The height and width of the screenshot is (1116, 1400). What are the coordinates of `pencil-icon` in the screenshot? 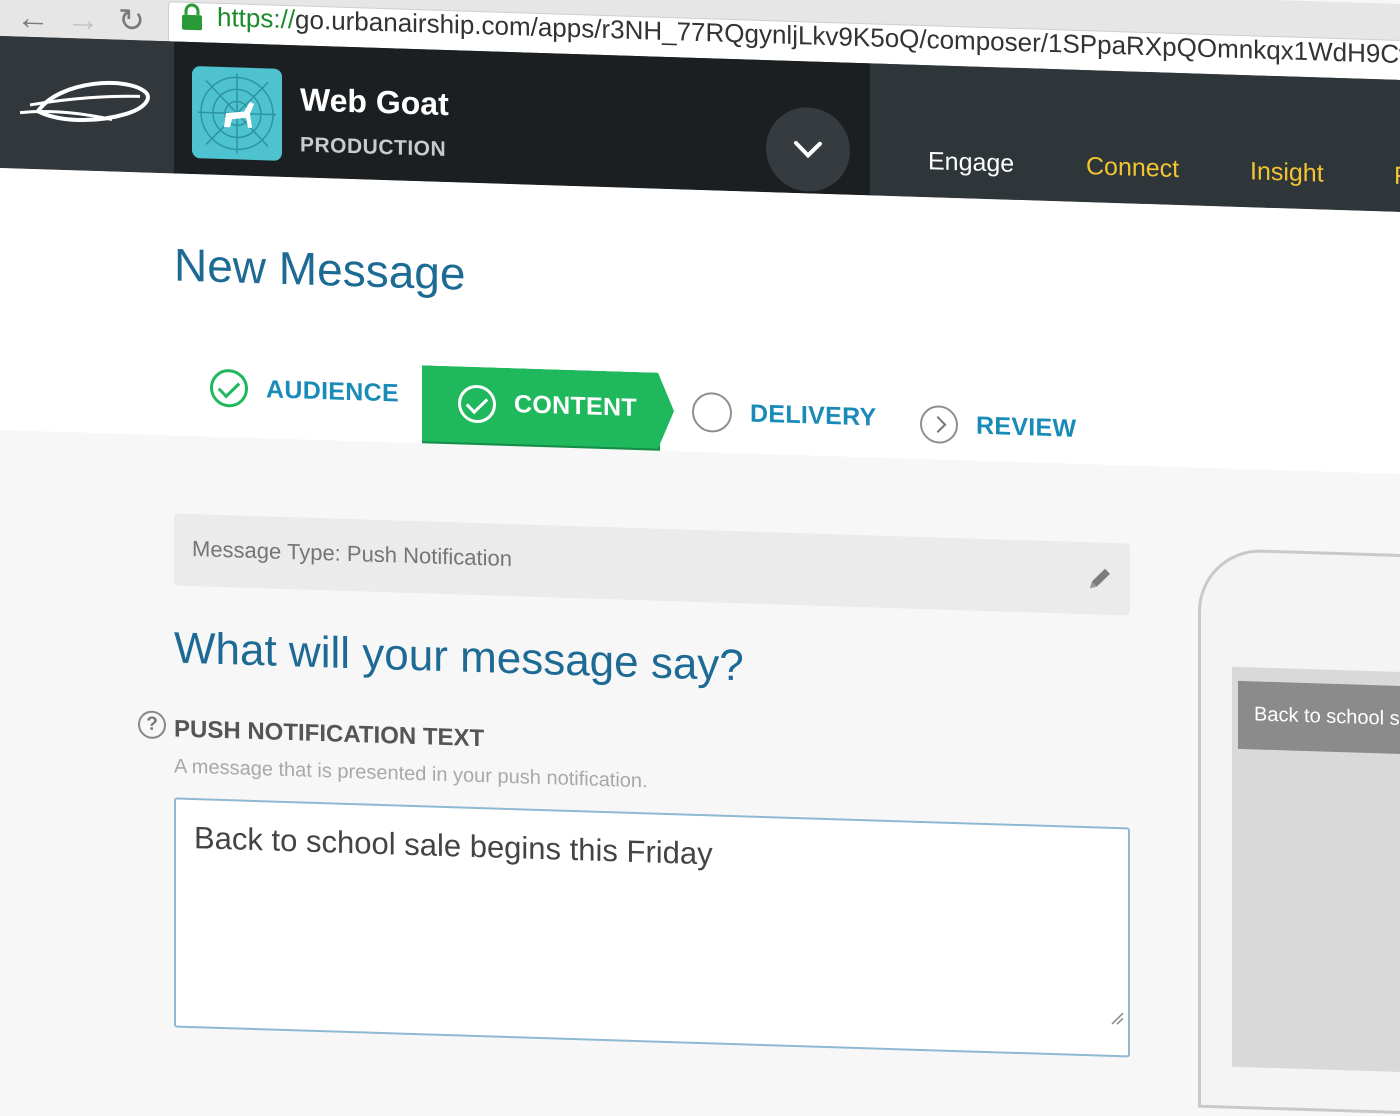 It's located at (1100, 578).